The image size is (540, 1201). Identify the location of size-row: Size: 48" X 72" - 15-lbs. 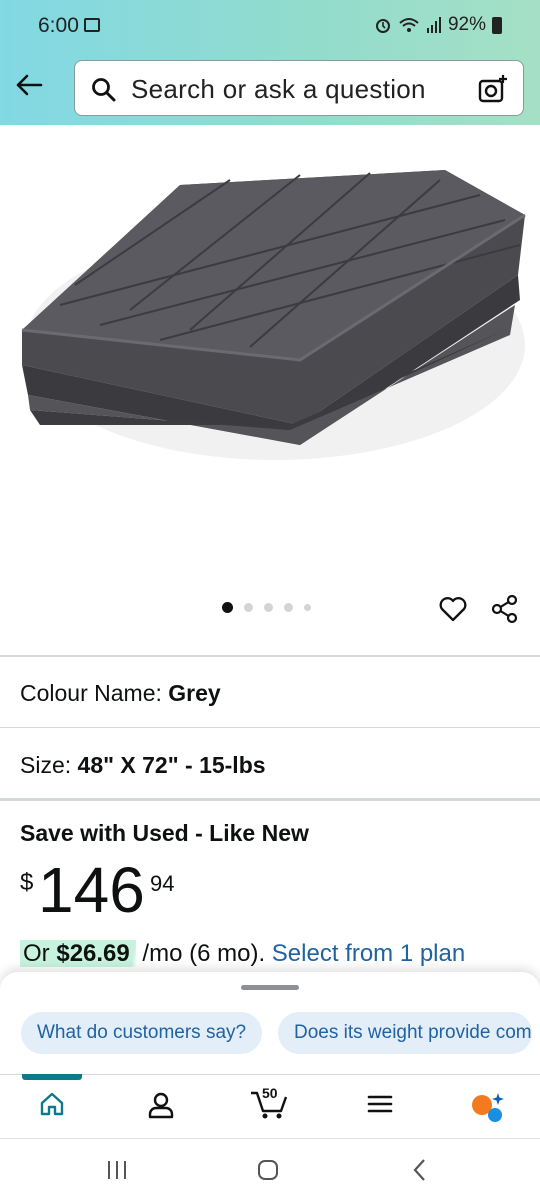
(143, 765).